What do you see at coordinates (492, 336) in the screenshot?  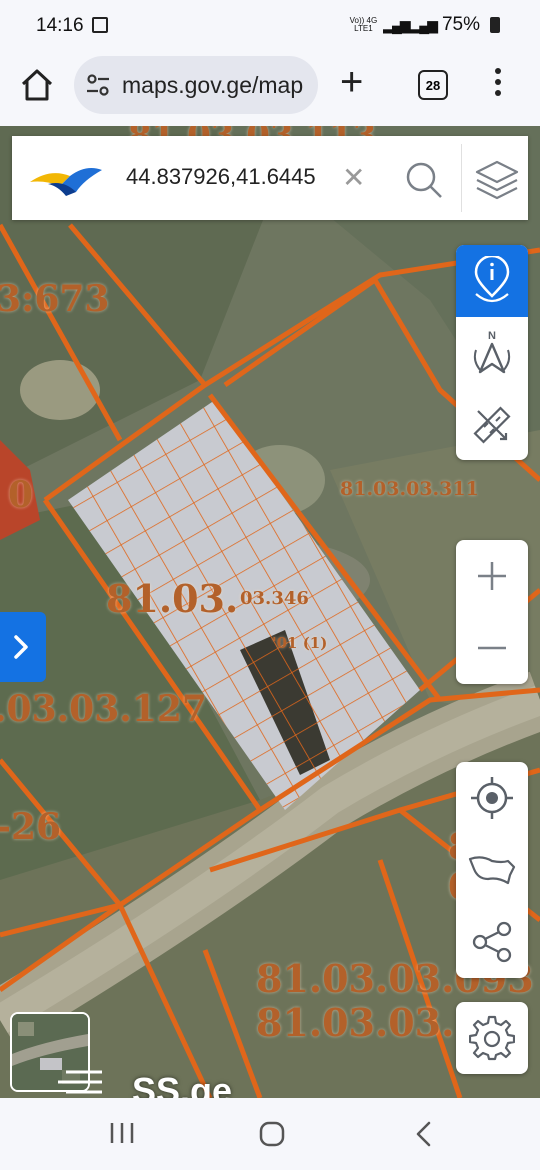 I see `svg-text: N` at bounding box center [492, 336].